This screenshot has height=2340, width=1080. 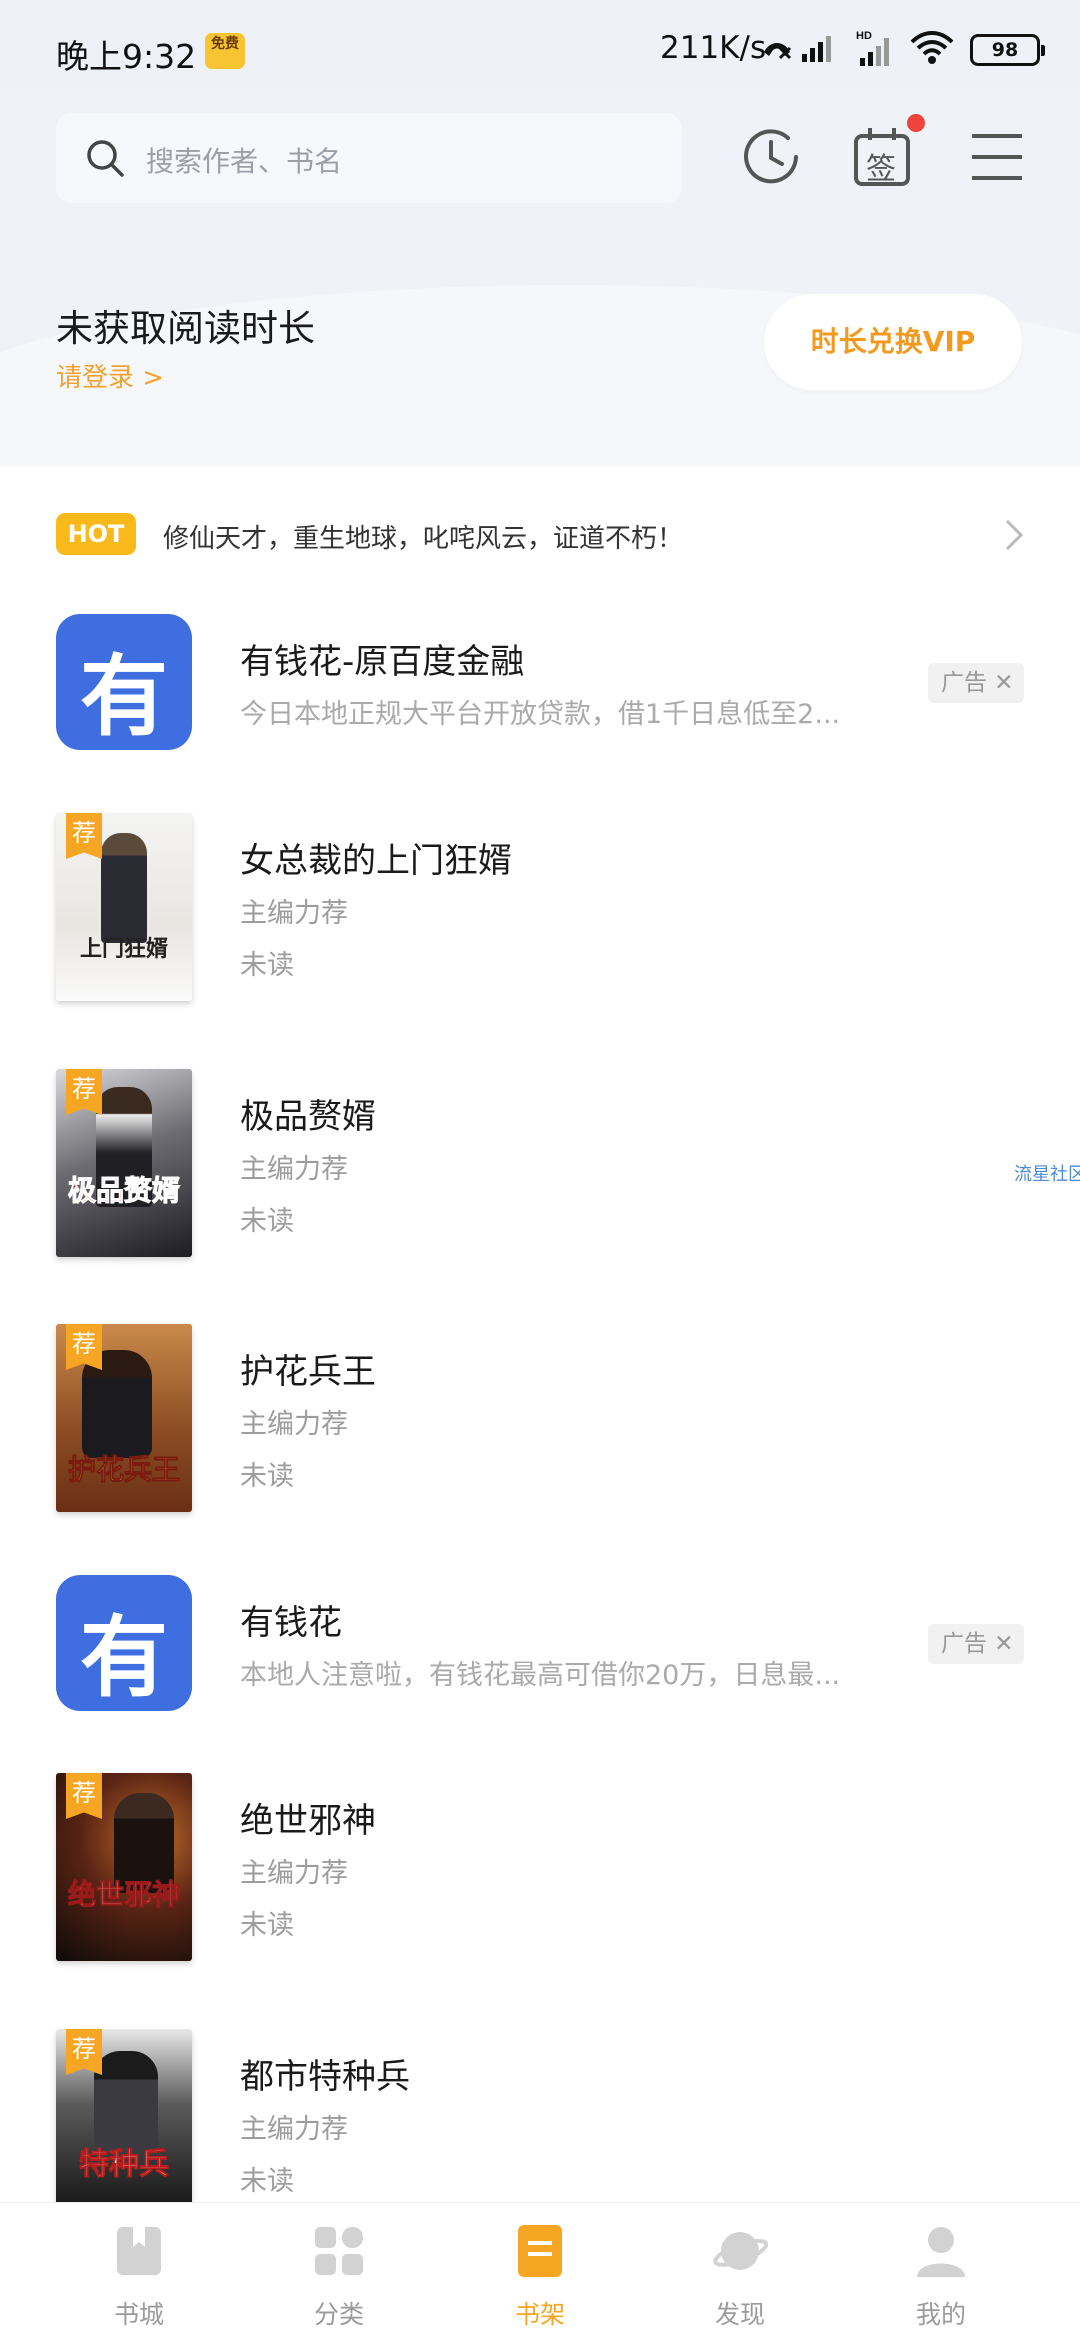 What do you see at coordinates (932, 47) in the screenshot?
I see `wifi-icon` at bounding box center [932, 47].